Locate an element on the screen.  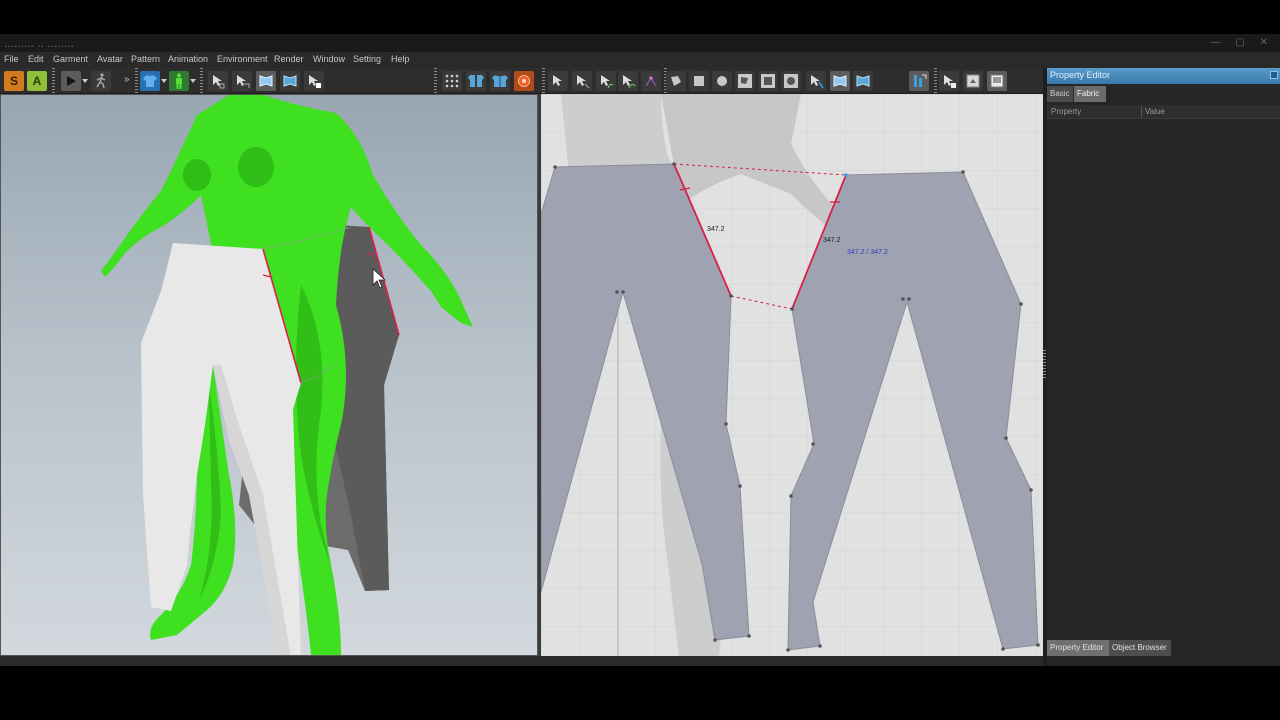
segment-sewing-icon is located at coordinates (840, 81).